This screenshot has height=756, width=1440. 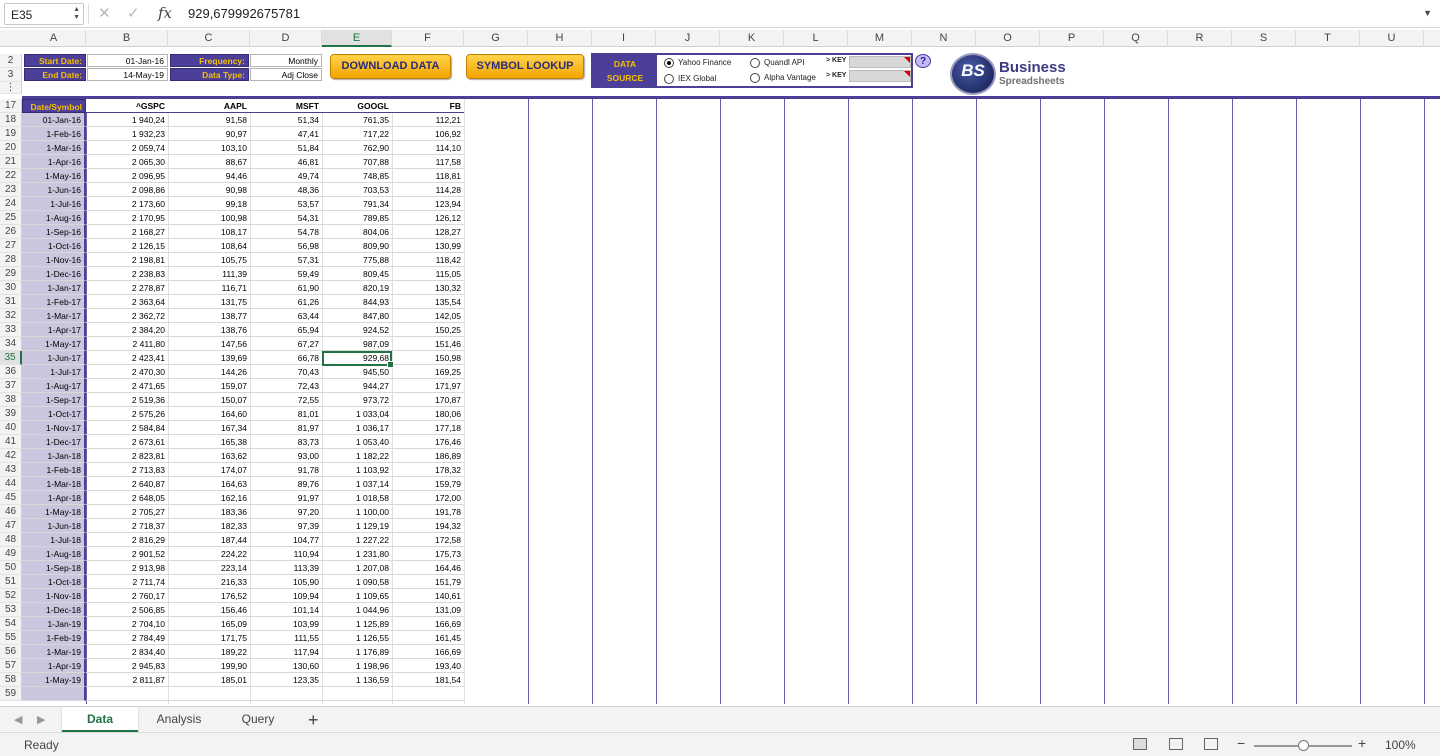 What do you see at coordinates (54, 358) in the screenshot?
I see `date-cell: 1-Jun-17` at bounding box center [54, 358].